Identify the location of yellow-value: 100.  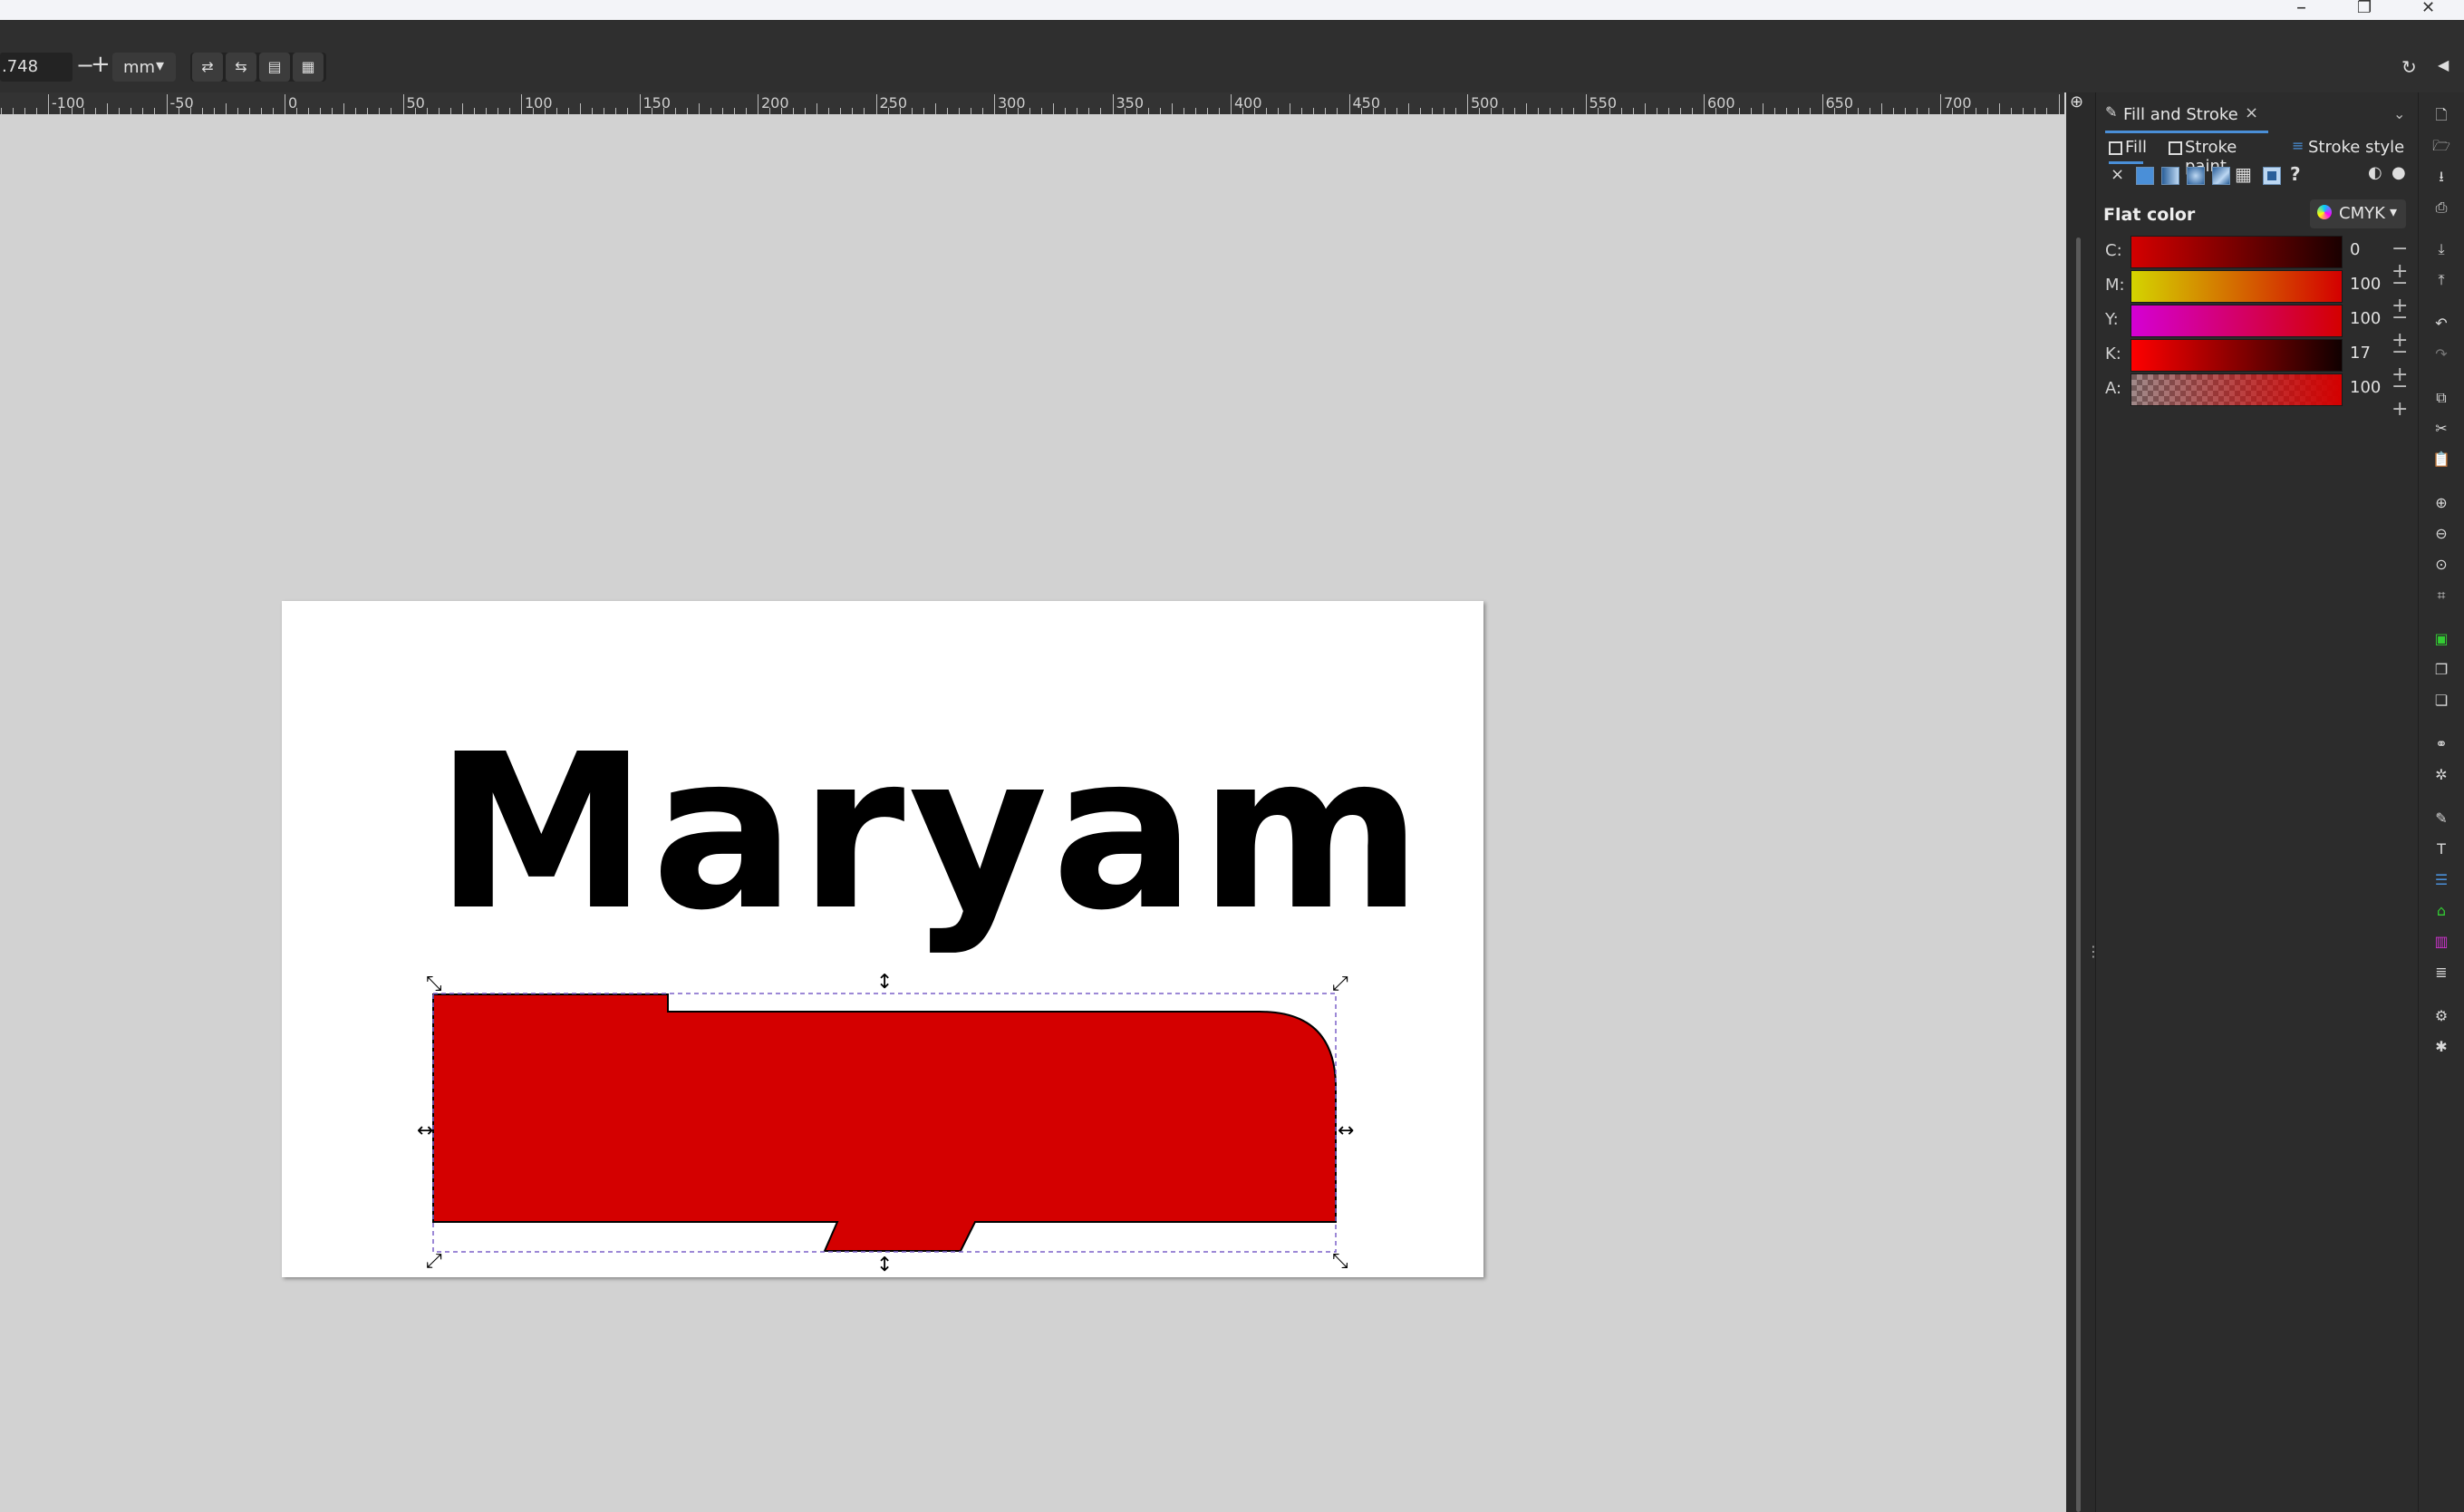
(2366, 319).